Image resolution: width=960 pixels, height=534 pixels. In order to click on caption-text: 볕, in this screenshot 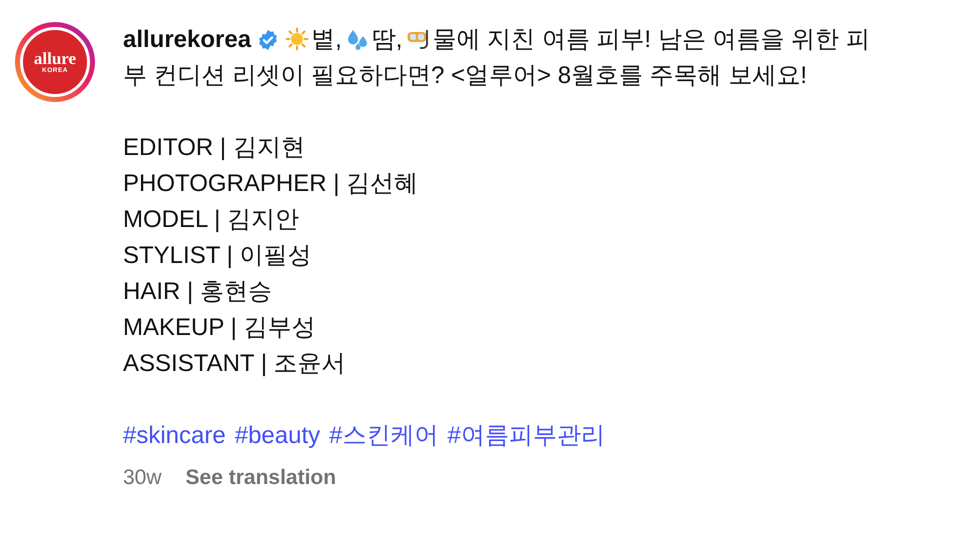, I will do `click(326, 39)`.